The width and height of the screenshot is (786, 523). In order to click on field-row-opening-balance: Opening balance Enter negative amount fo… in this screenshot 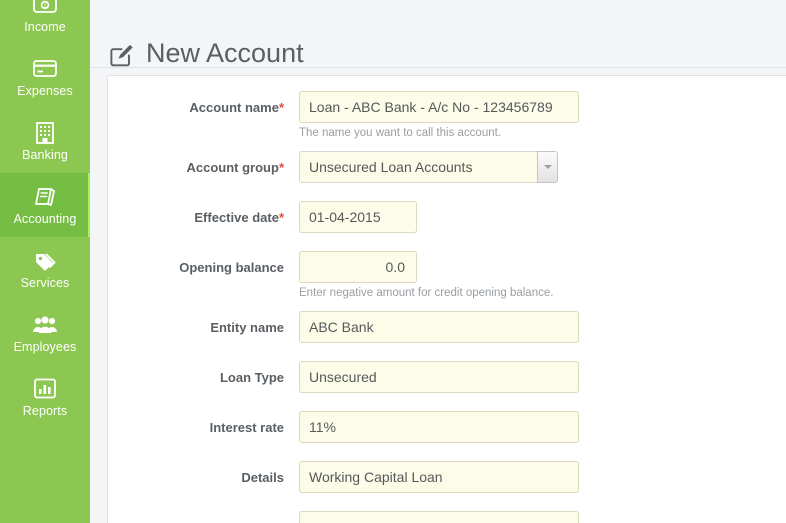, I will do `click(447, 275)`.